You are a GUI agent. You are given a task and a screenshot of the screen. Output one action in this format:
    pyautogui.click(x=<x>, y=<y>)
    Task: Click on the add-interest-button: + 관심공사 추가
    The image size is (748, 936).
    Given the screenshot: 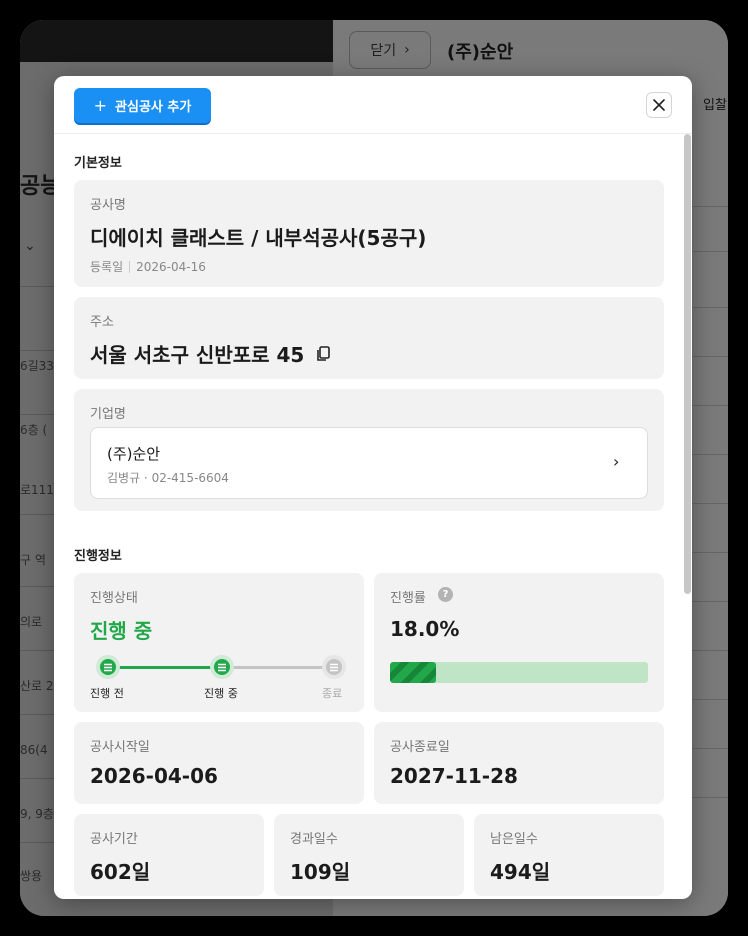 What is the action you would take?
    pyautogui.click(x=142, y=105)
    